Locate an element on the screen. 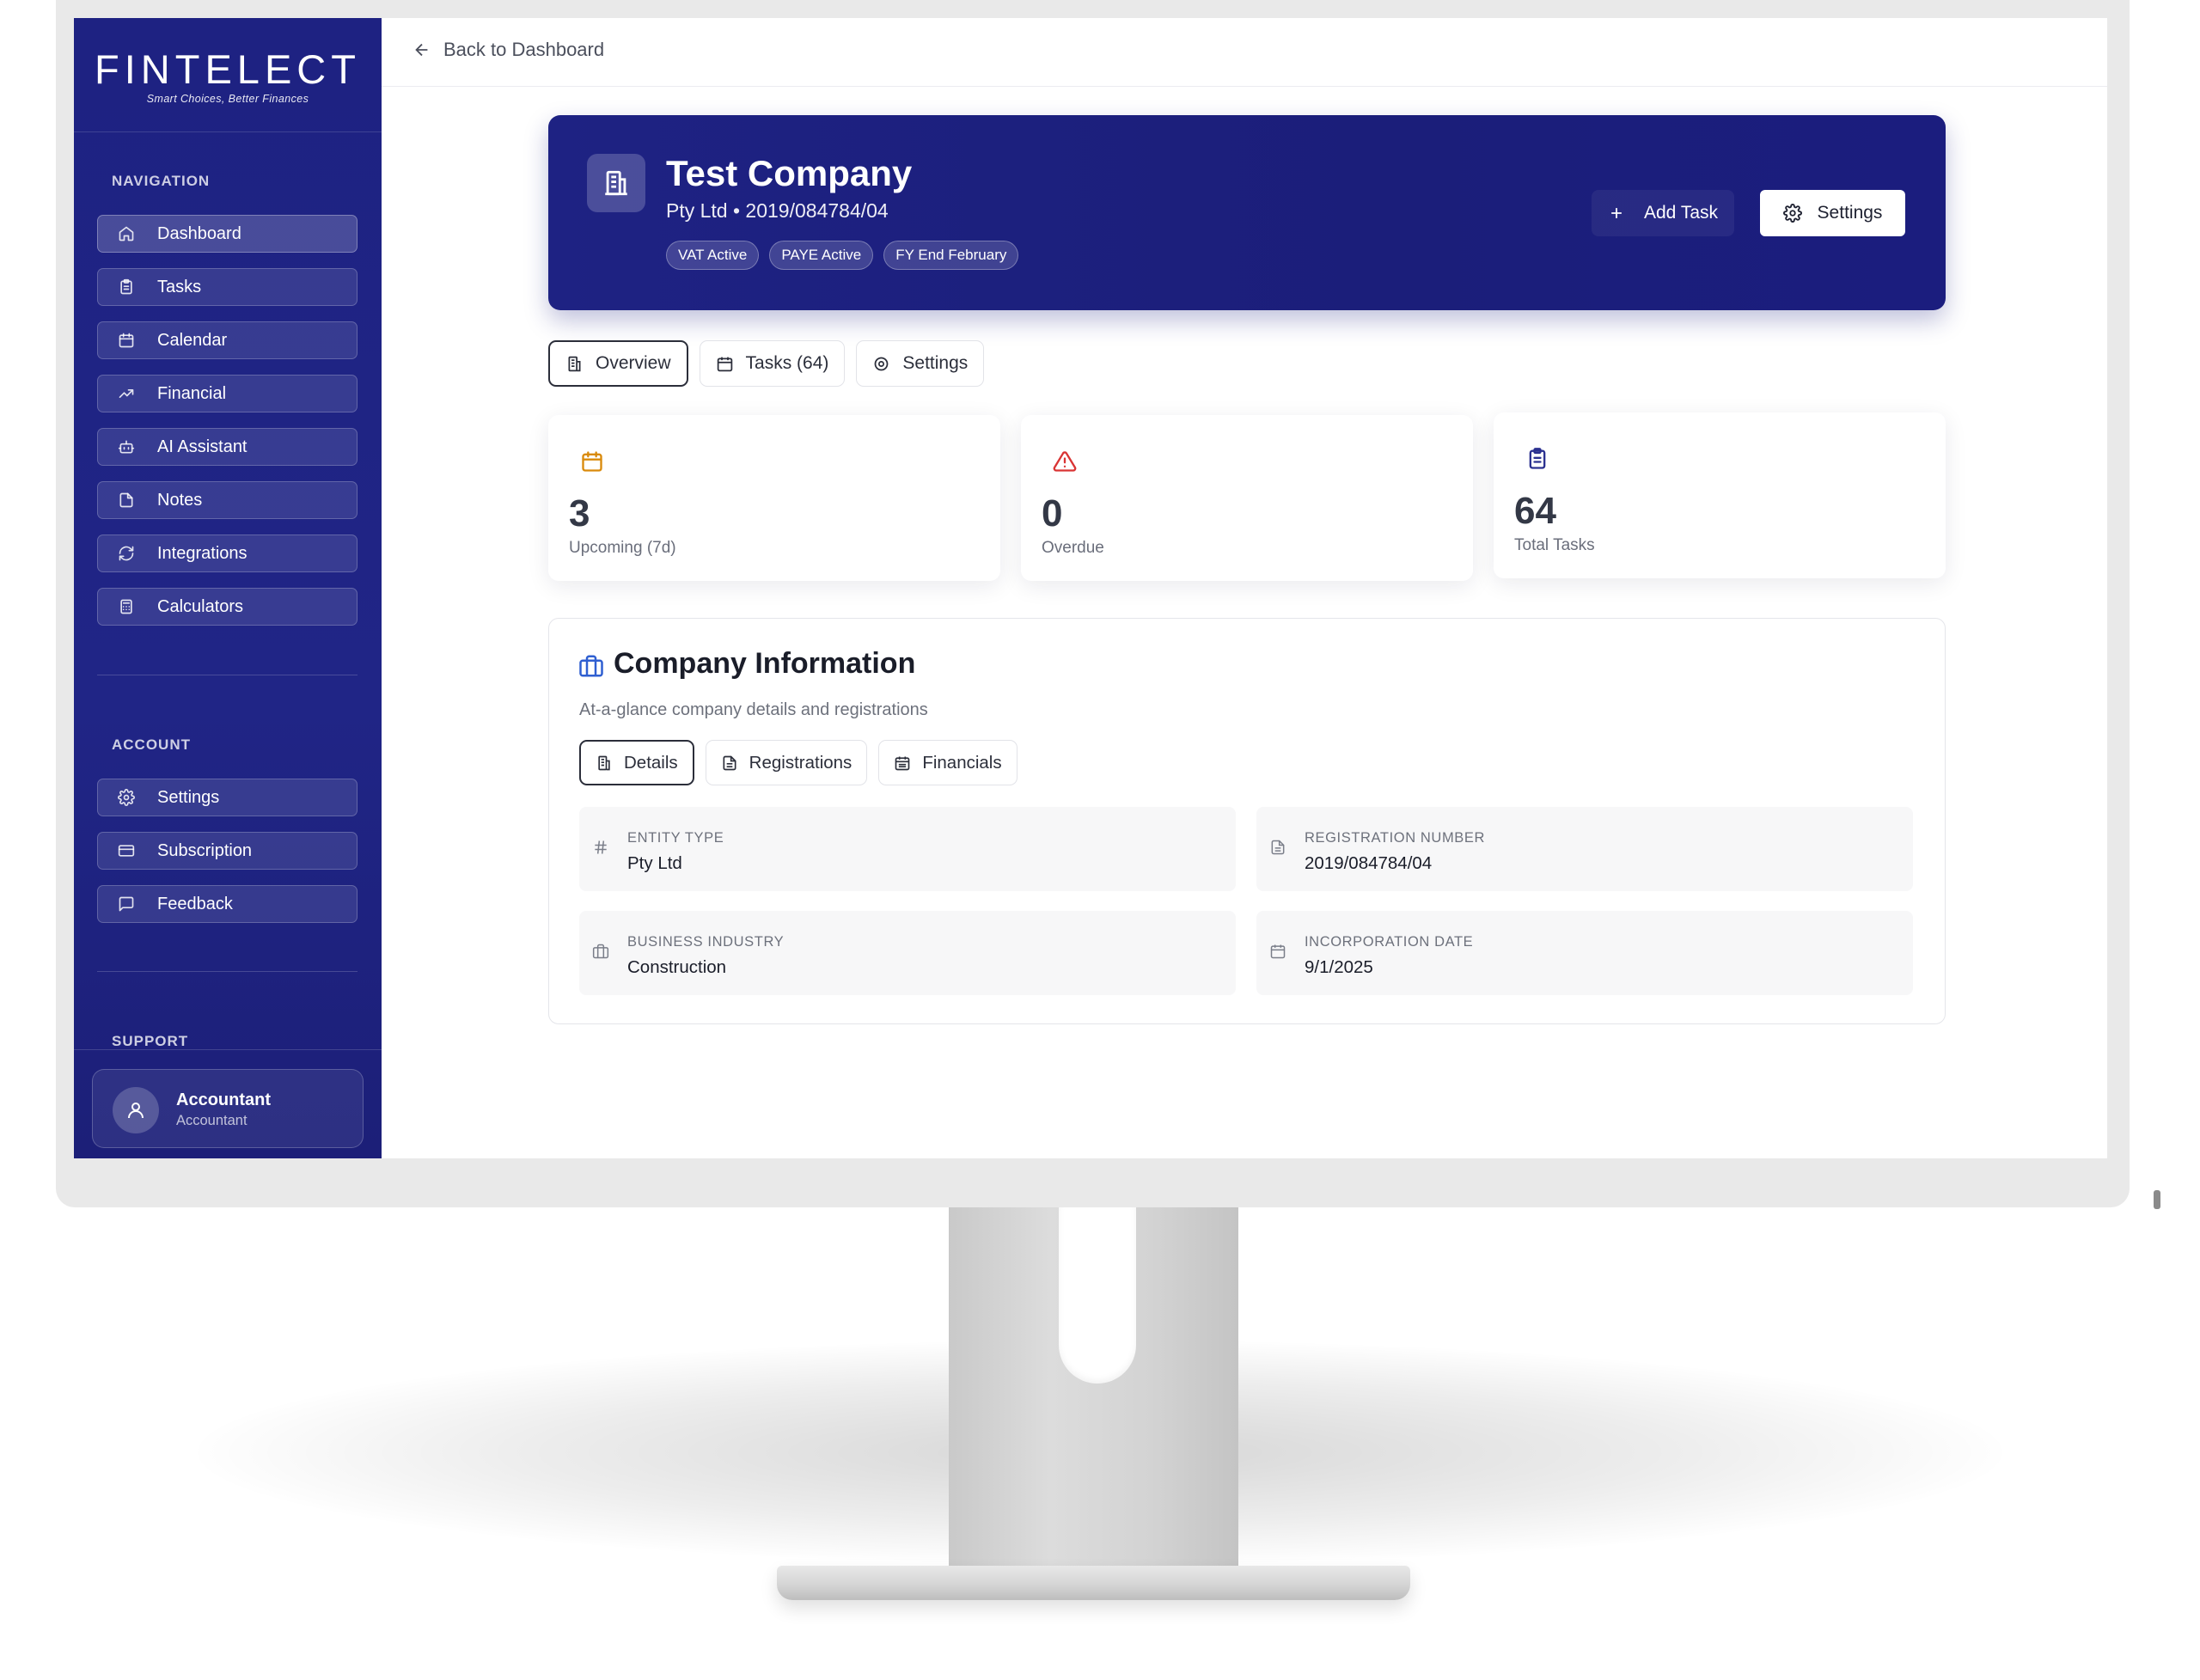 This screenshot has width=2200, height=1680. tab-settings: Settings is located at coordinates (920, 364).